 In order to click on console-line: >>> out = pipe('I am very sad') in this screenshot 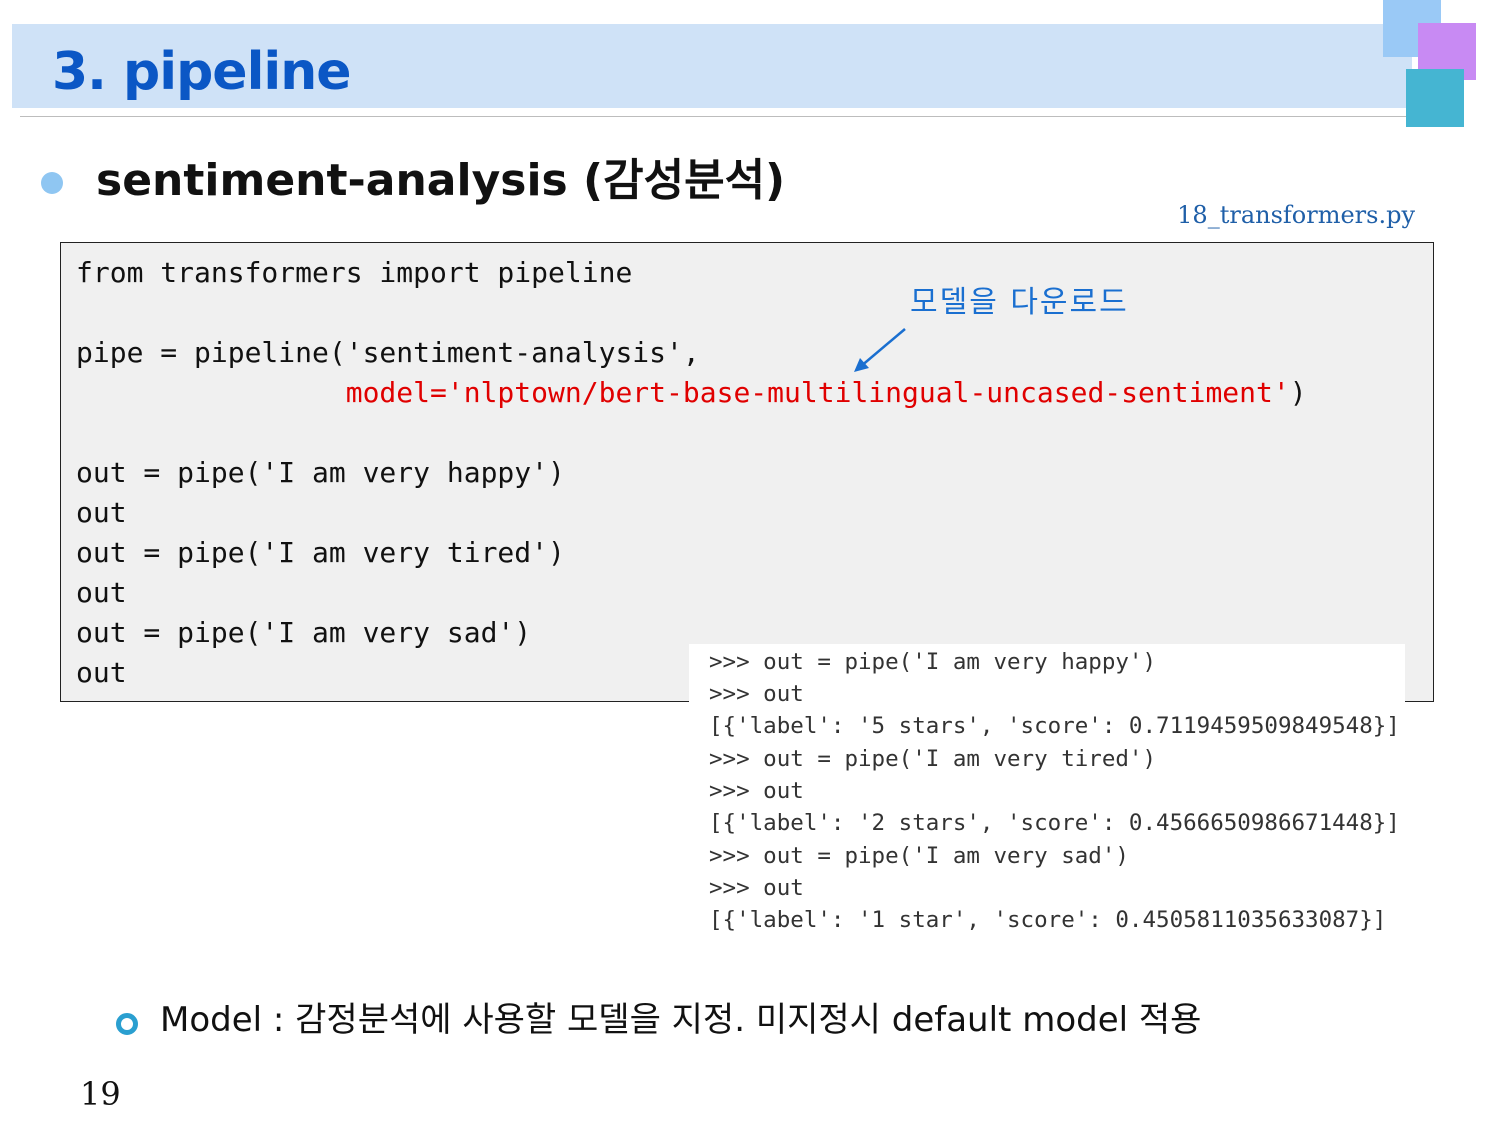, I will do `click(919, 856)`.